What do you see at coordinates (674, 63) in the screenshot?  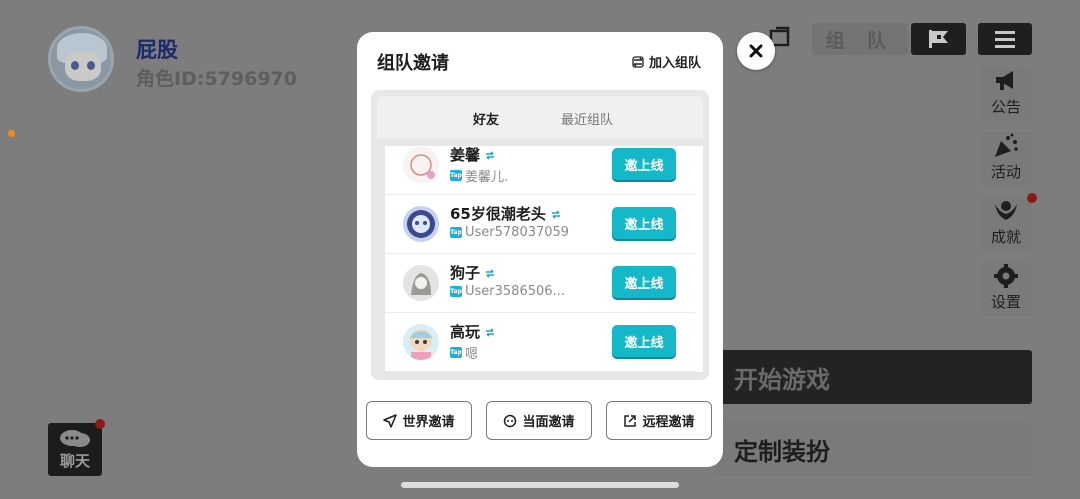 I see `join-team-label: 加入组队` at bounding box center [674, 63].